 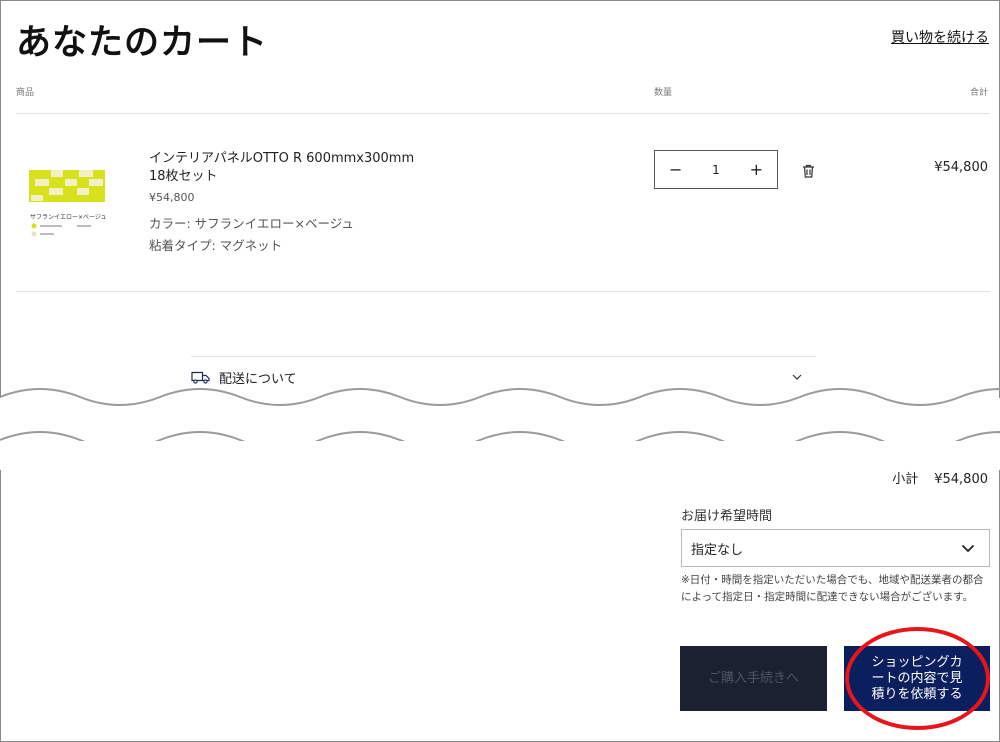 What do you see at coordinates (68, 217) in the screenshot?
I see `thumbnail-caption: サフランイエロー×ベージュ` at bounding box center [68, 217].